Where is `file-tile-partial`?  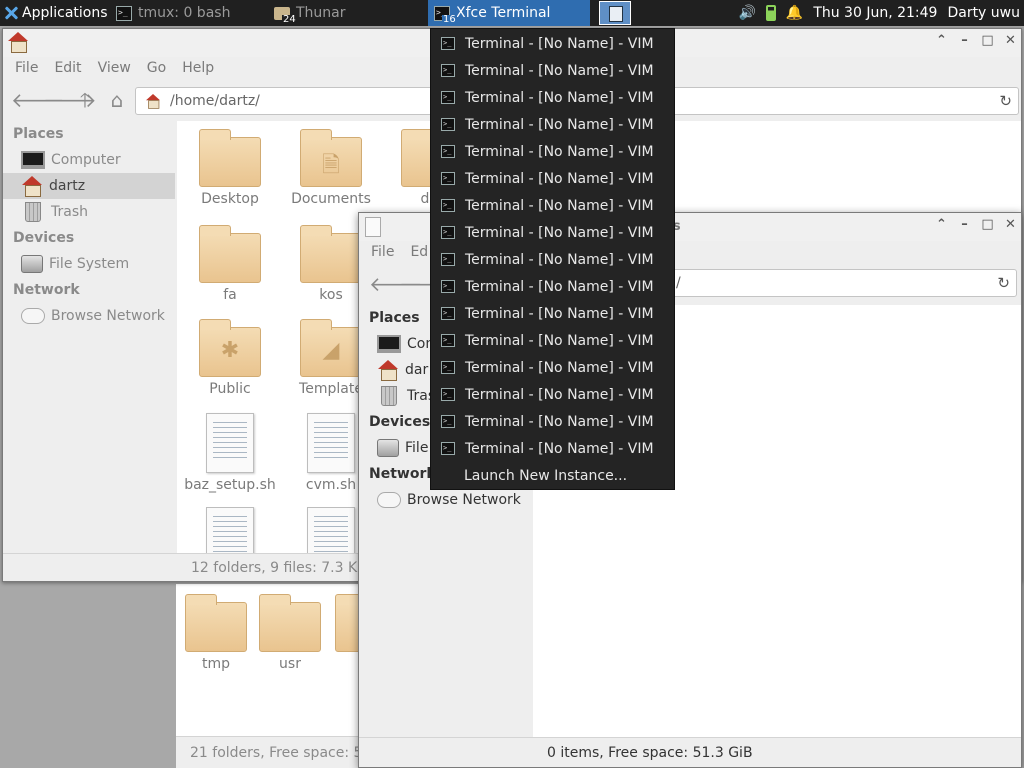
file-tile-partial is located at coordinates (230, 530).